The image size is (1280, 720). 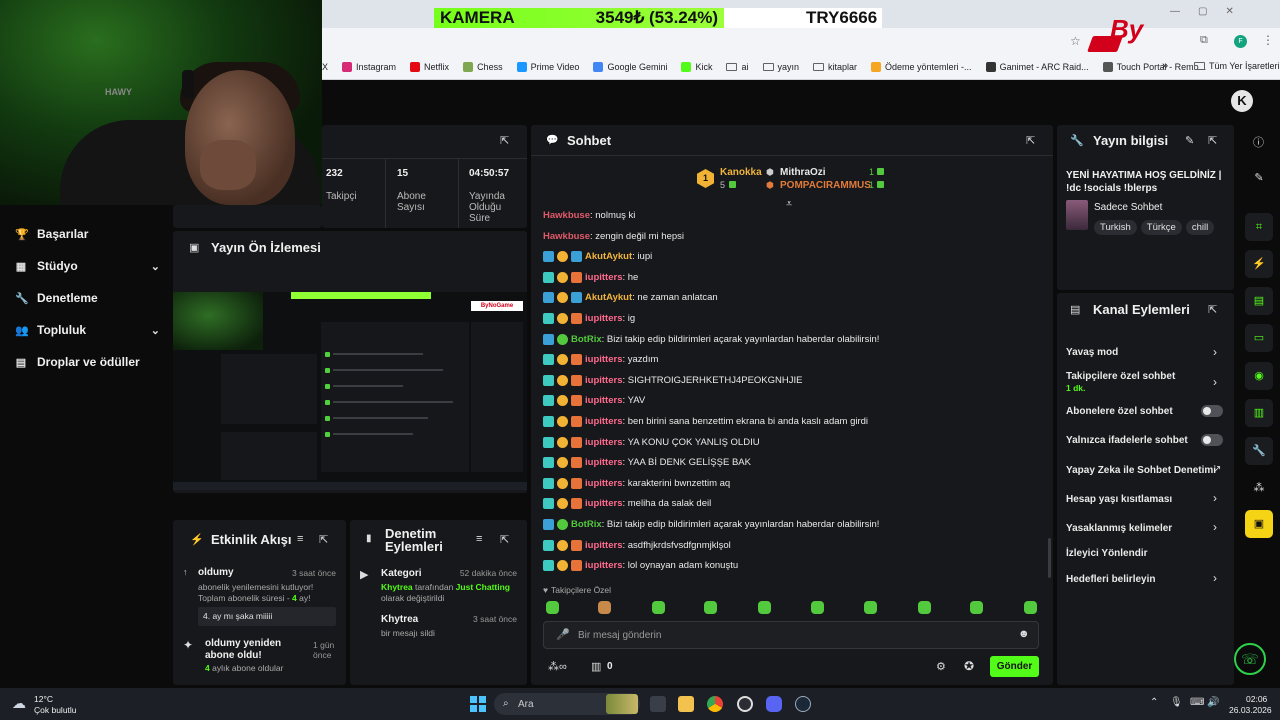 I want to click on bookmark-item: Kick, so click(x=696, y=66).